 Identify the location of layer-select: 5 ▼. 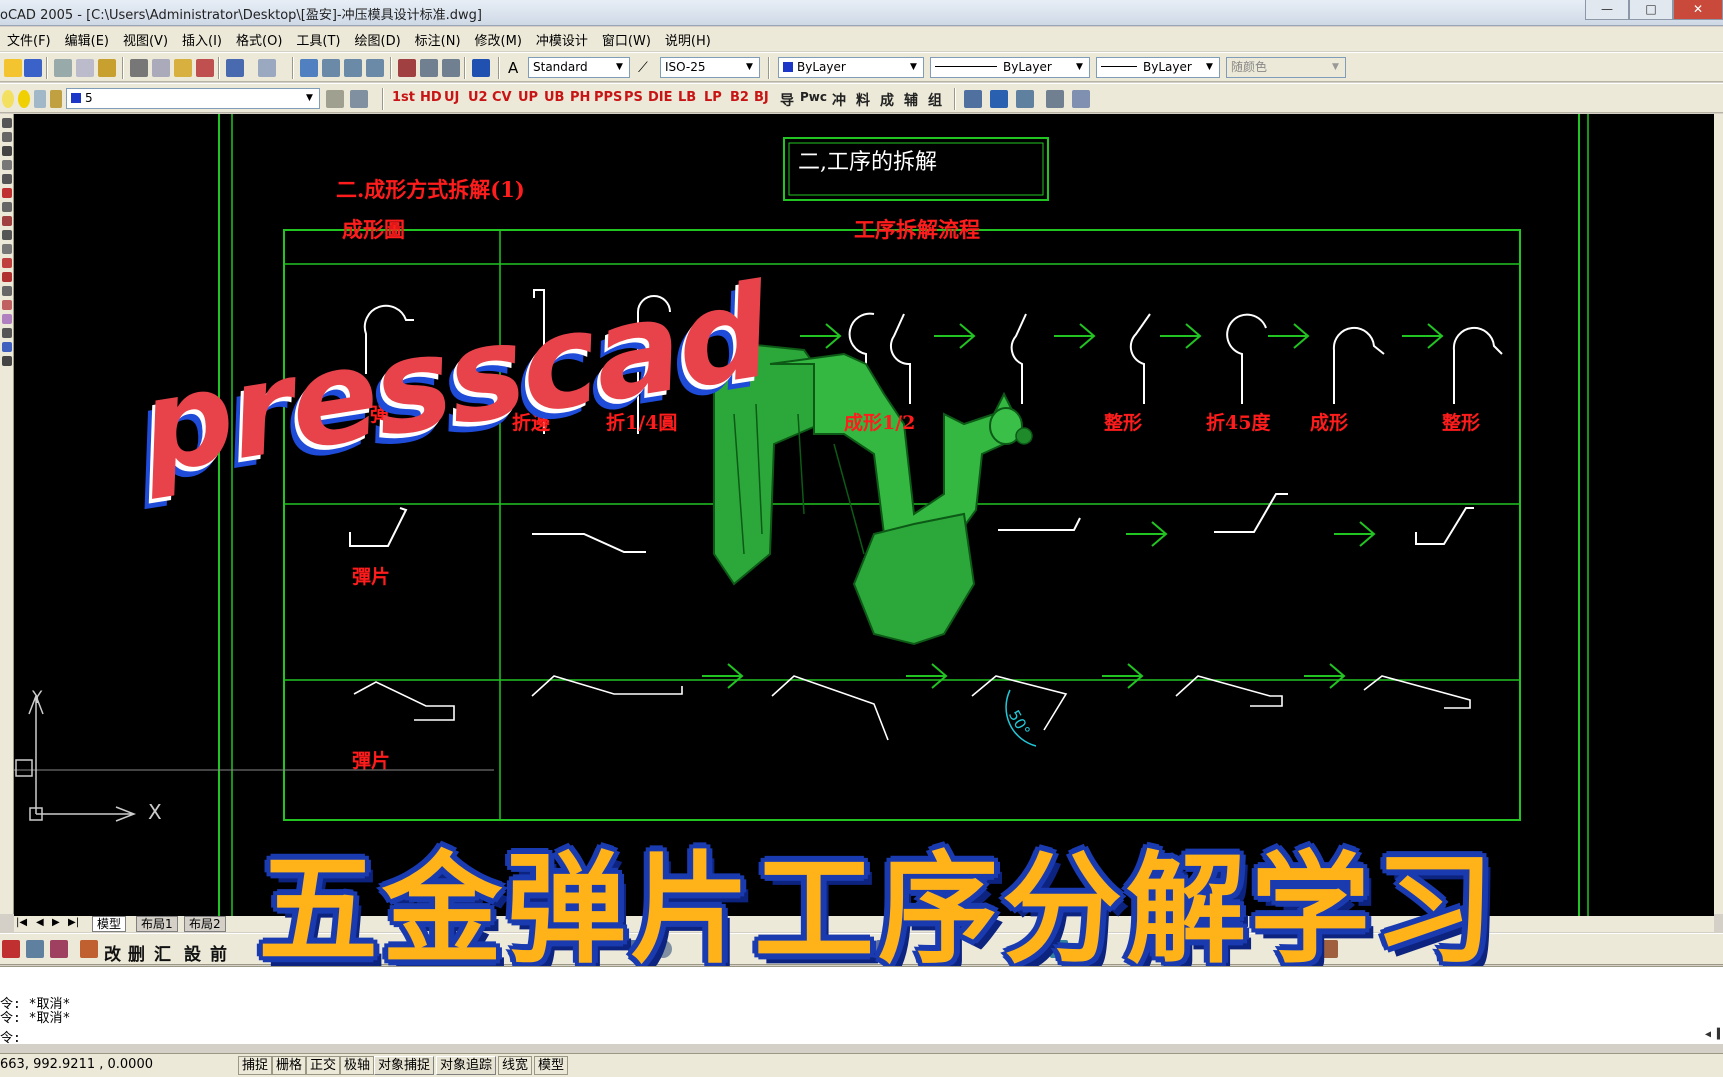
(193, 98).